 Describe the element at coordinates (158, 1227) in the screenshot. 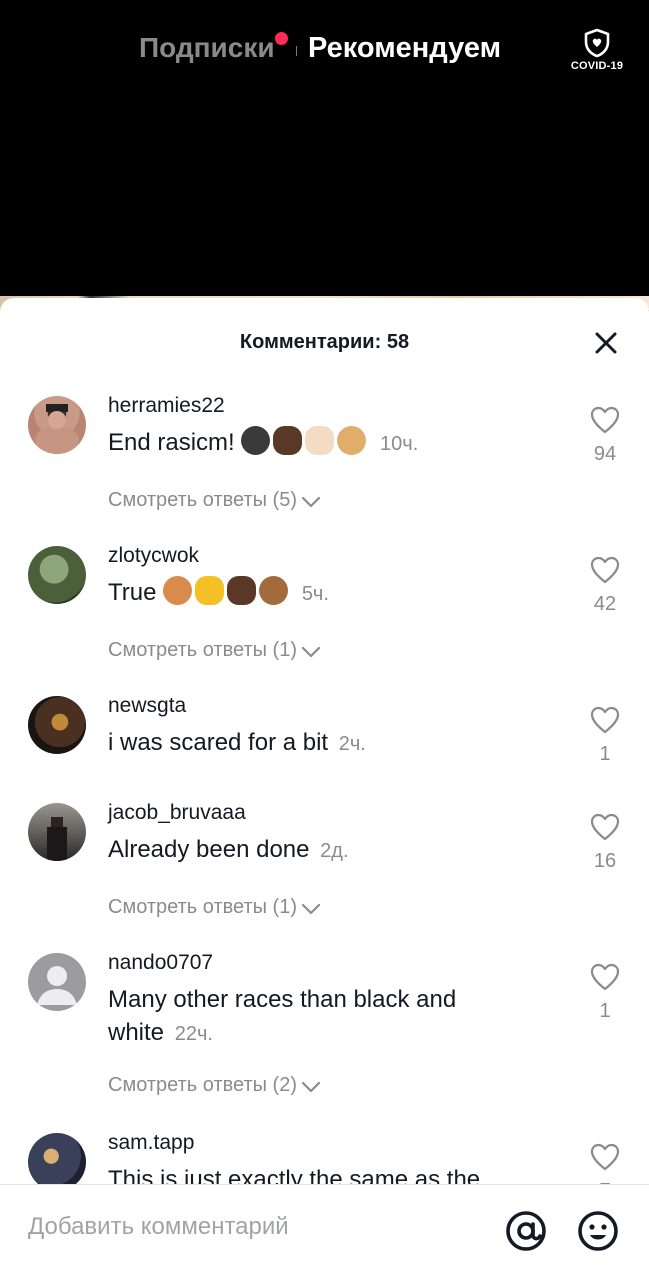

I see `comment-input: Добавить комментарий` at that location.